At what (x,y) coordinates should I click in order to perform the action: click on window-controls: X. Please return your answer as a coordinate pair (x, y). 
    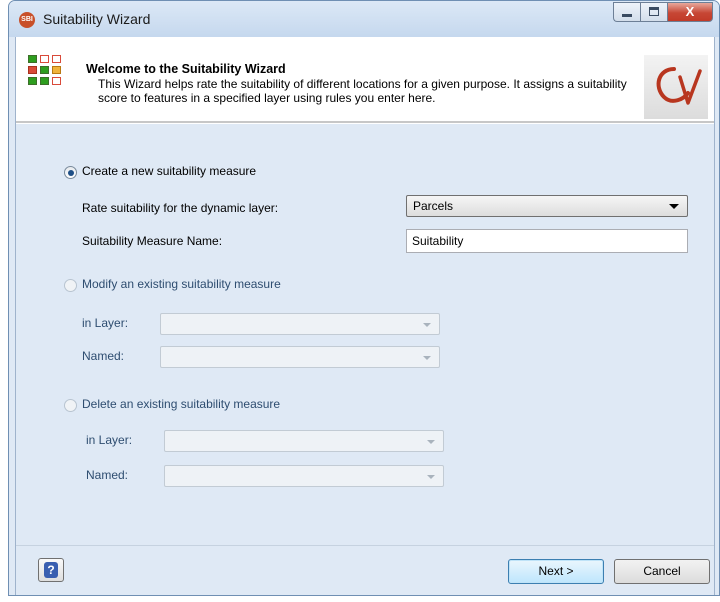
    Looking at the image, I should click on (663, 12).